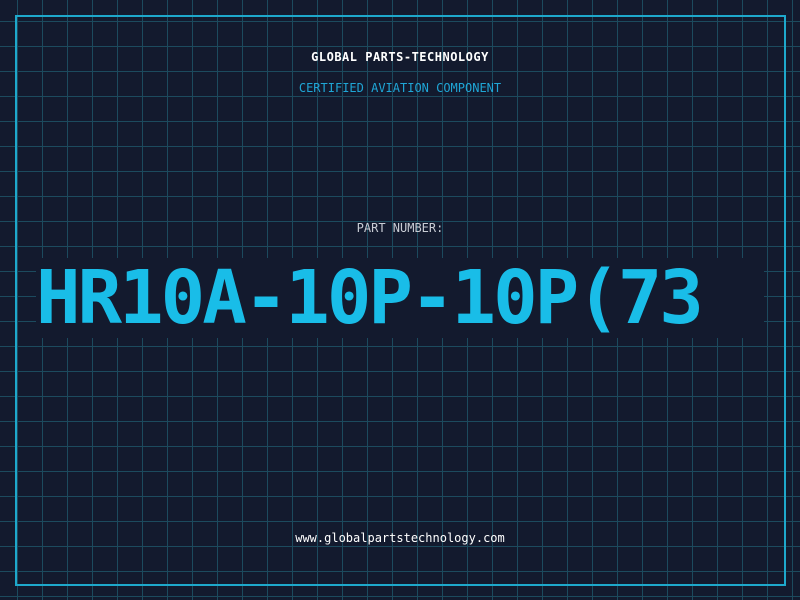 This screenshot has width=800, height=600. Describe the element at coordinates (370, 298) in the screenshot. I see `part-number-value: HR10A-10P-10P(73` at that location.